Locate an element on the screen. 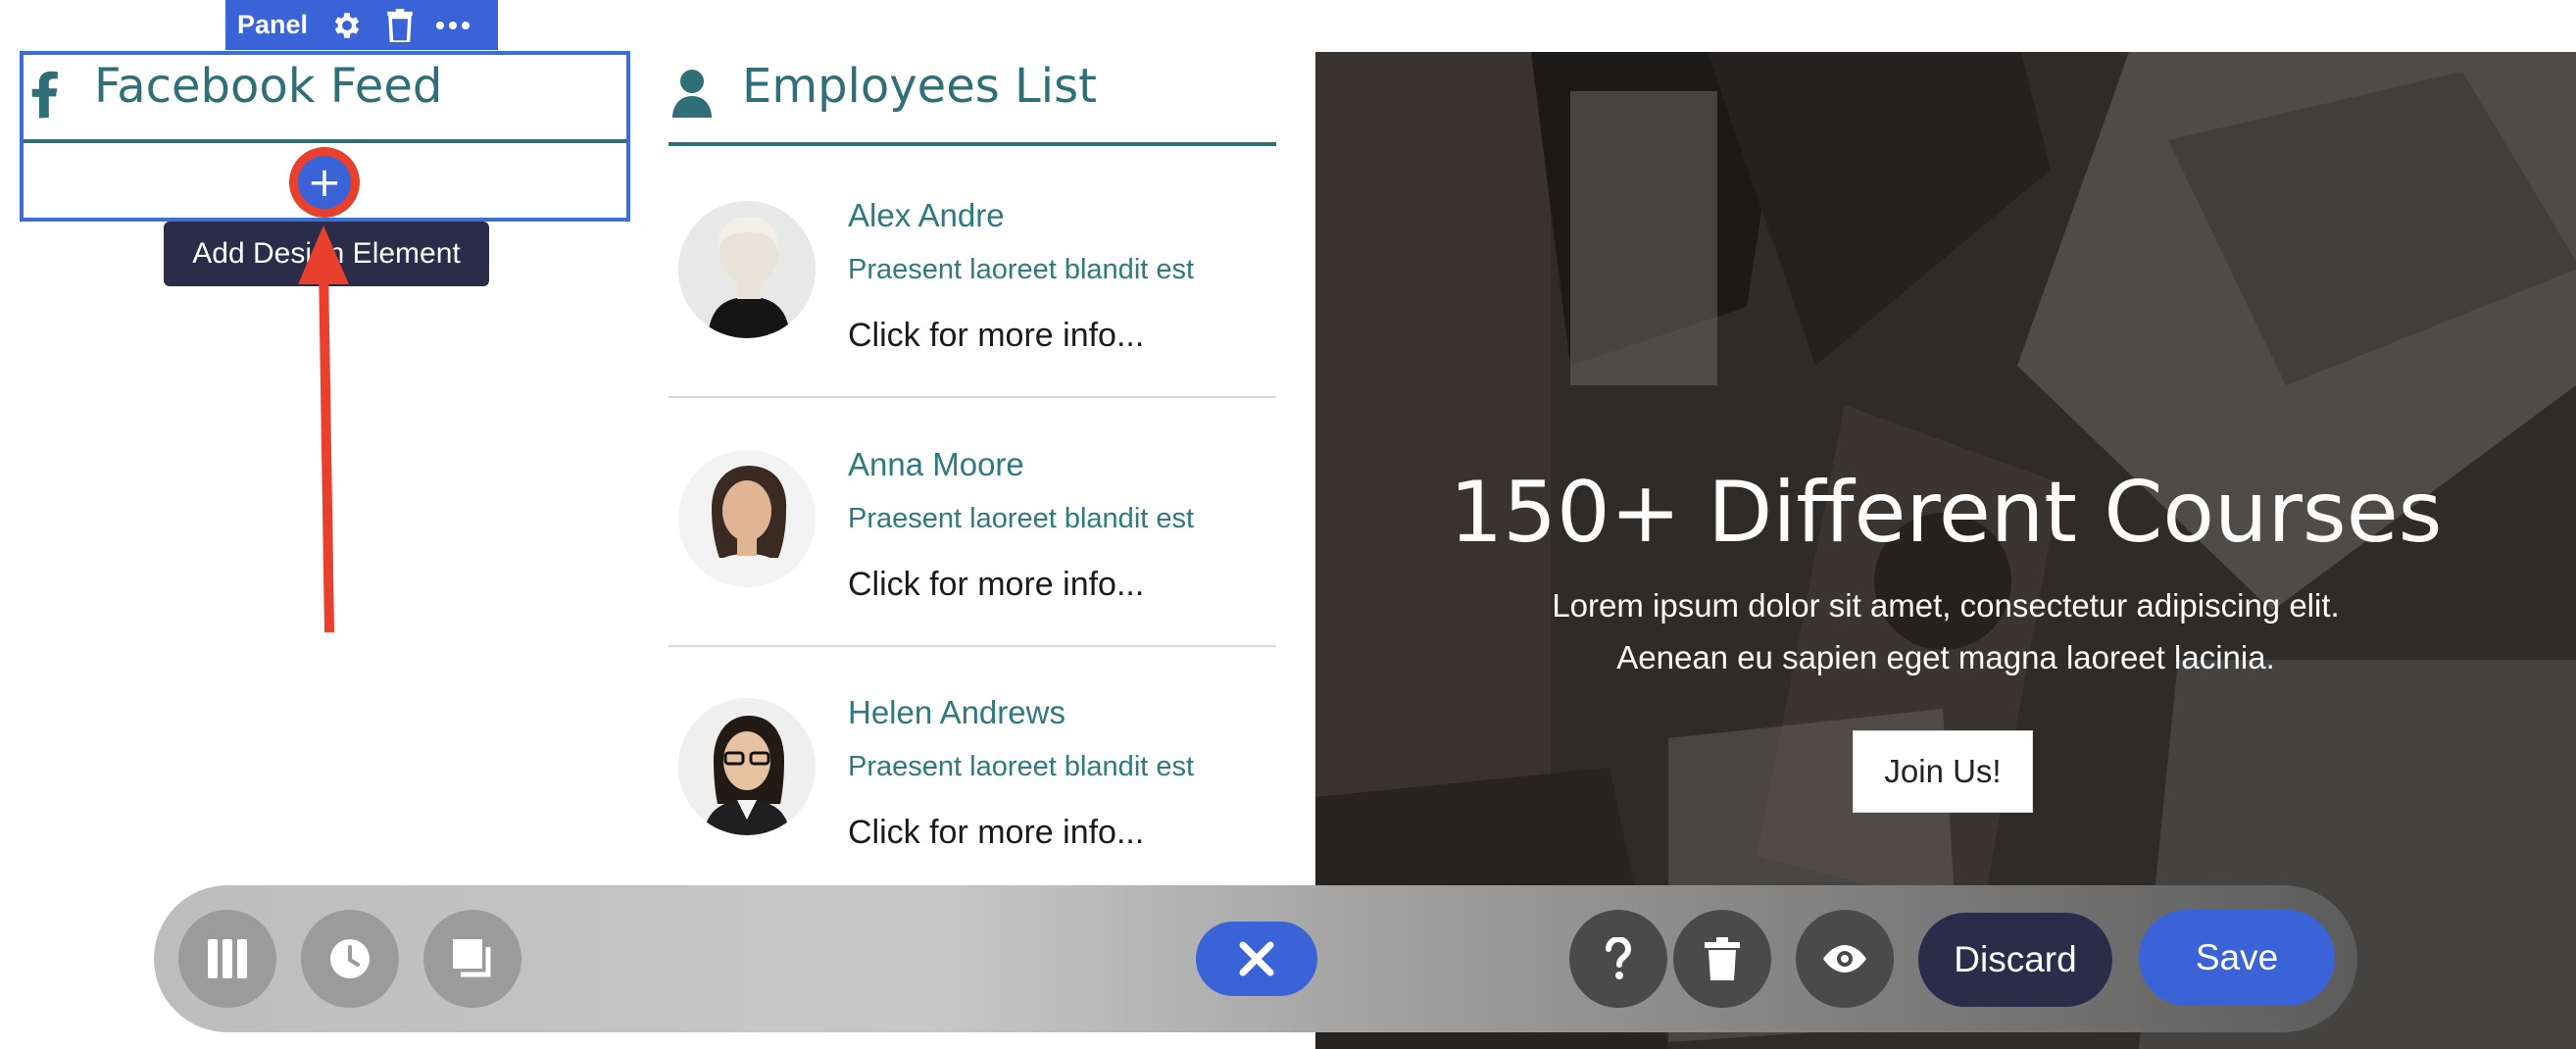 The height and width of the screenshot is (1049, 2576). join-us-button: Join Us! is located at coordinates (1943, 771).